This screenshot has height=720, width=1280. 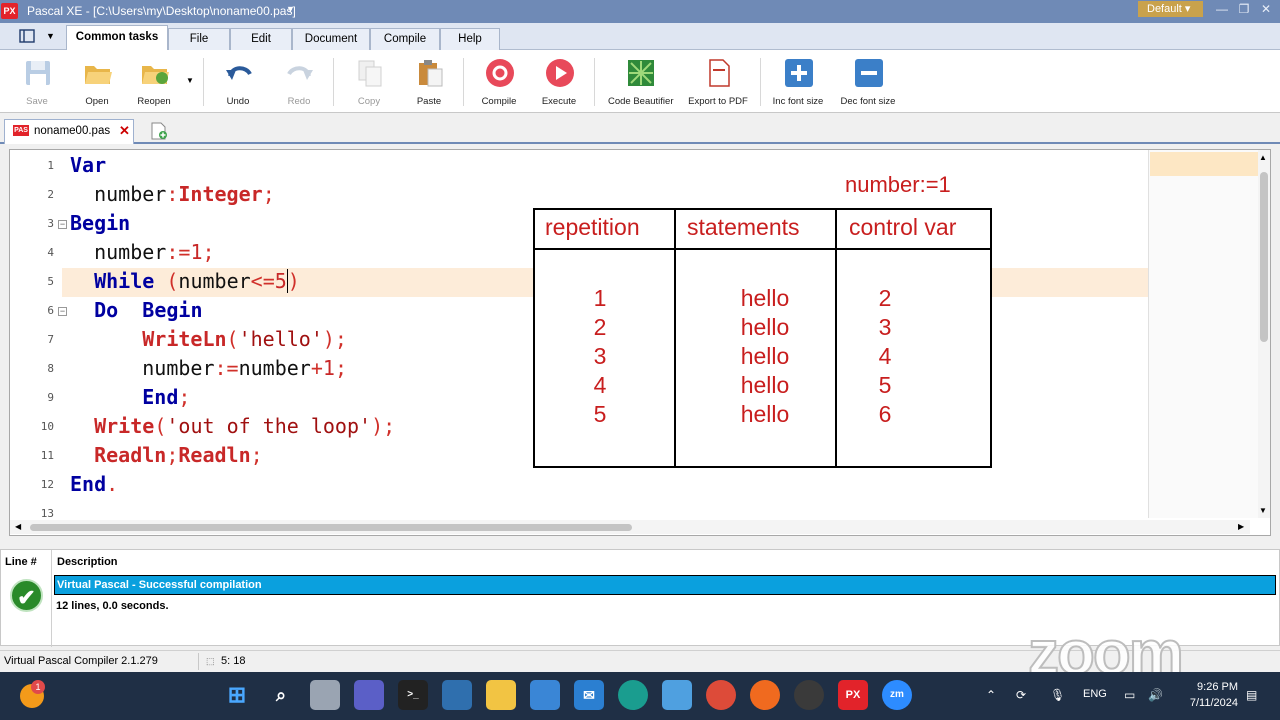 What do you see at coordinates (897, 695) in the screenshot?
I see `zoom-icon: zm` at bounding box center [897, 695].